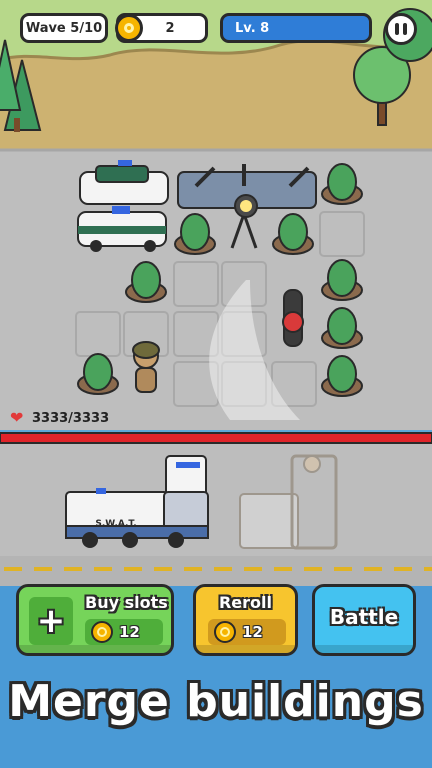  I want to click on level-label: Lv. 8, so click(252, 28).